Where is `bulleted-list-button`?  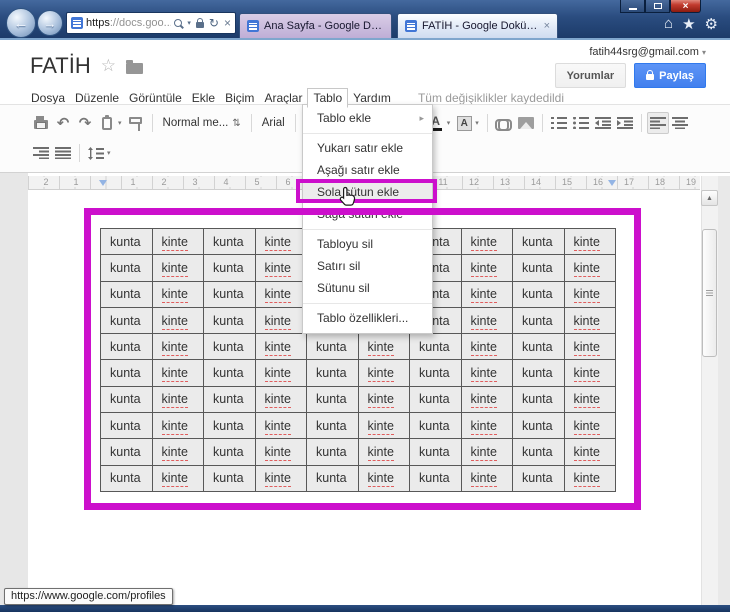
bulleted-list-button is located at coordinates (581, 123).